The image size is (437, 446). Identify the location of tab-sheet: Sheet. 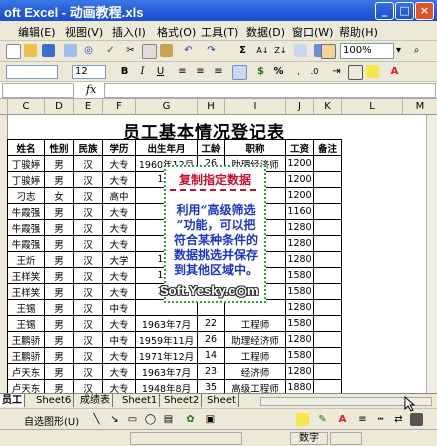
(222, 400).